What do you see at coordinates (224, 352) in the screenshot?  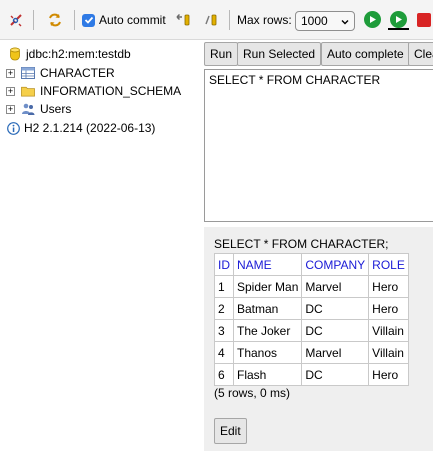 I see `table-cell: 4` at bounding box center [224, 352].